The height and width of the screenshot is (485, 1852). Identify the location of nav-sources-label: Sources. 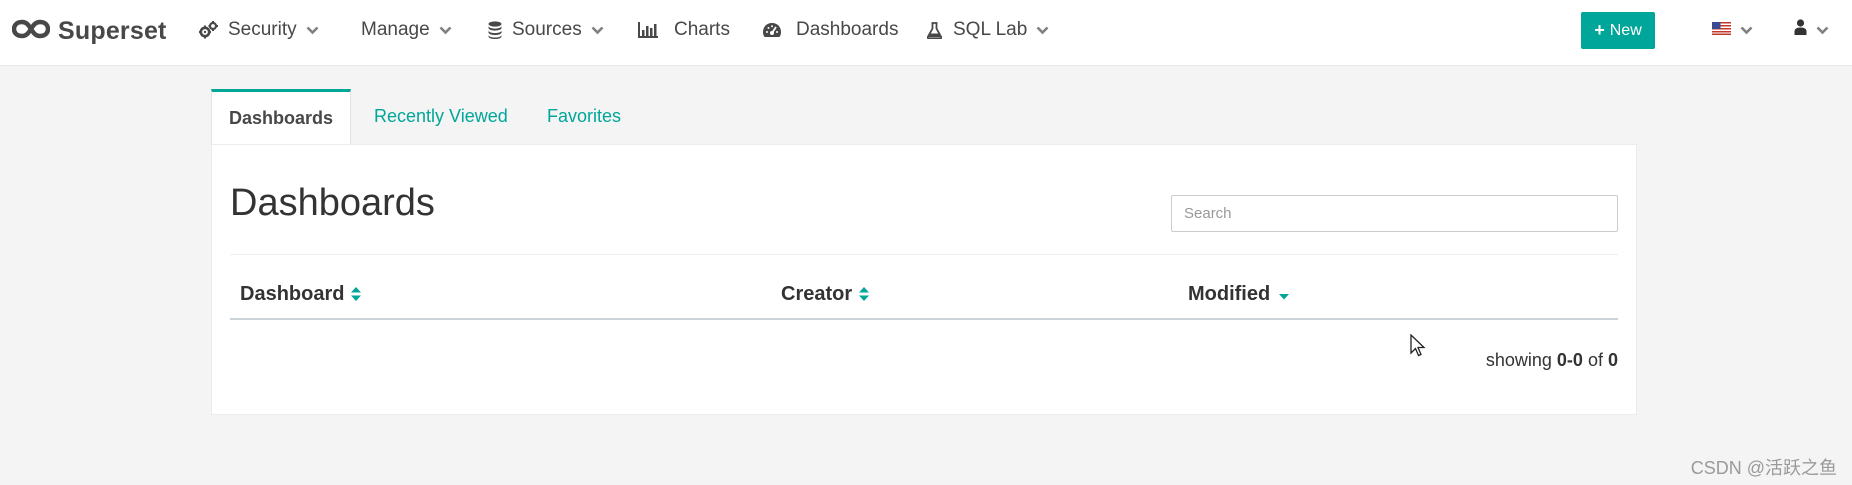
(547, 29).